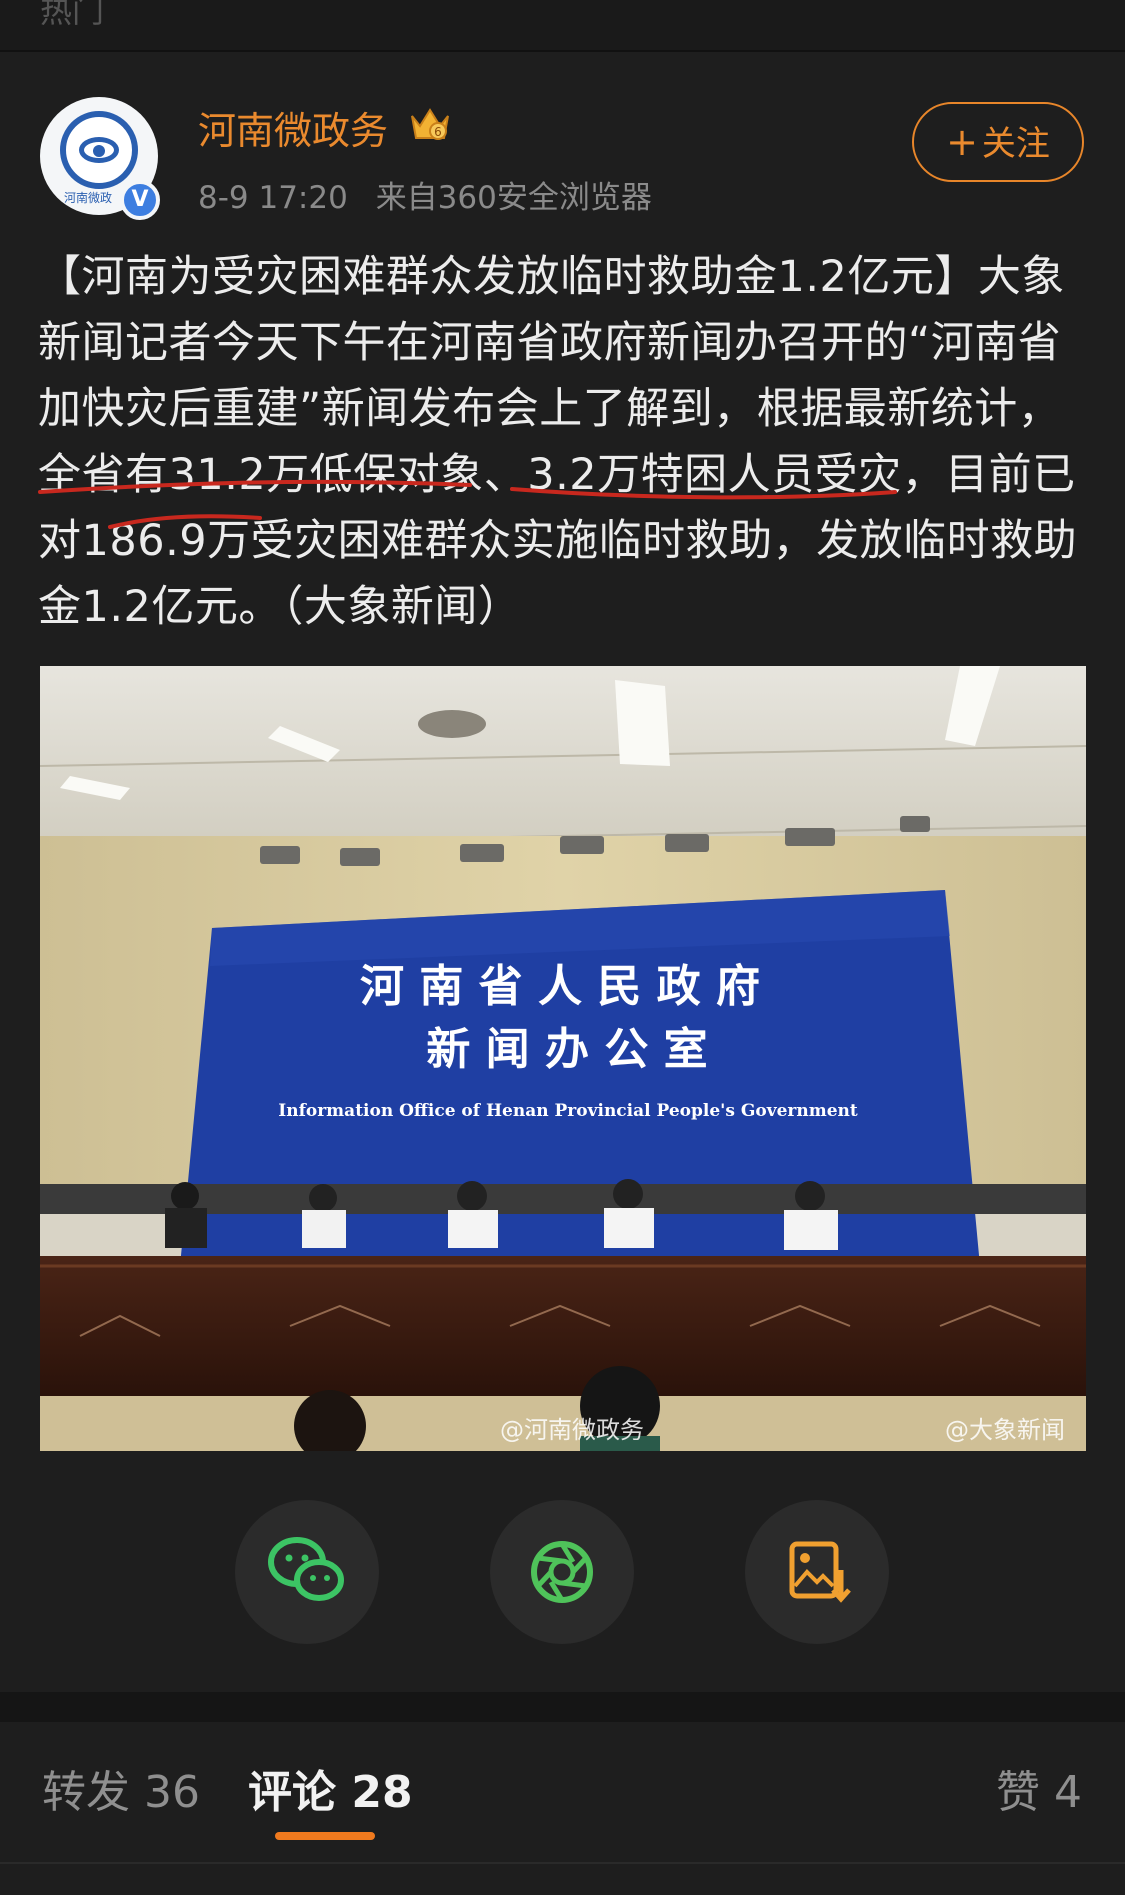 This screenshot has height=1895, width=1125. I want to click on post-tabs: 转发 36 评论 28 赞 4, so click(562, 1792).